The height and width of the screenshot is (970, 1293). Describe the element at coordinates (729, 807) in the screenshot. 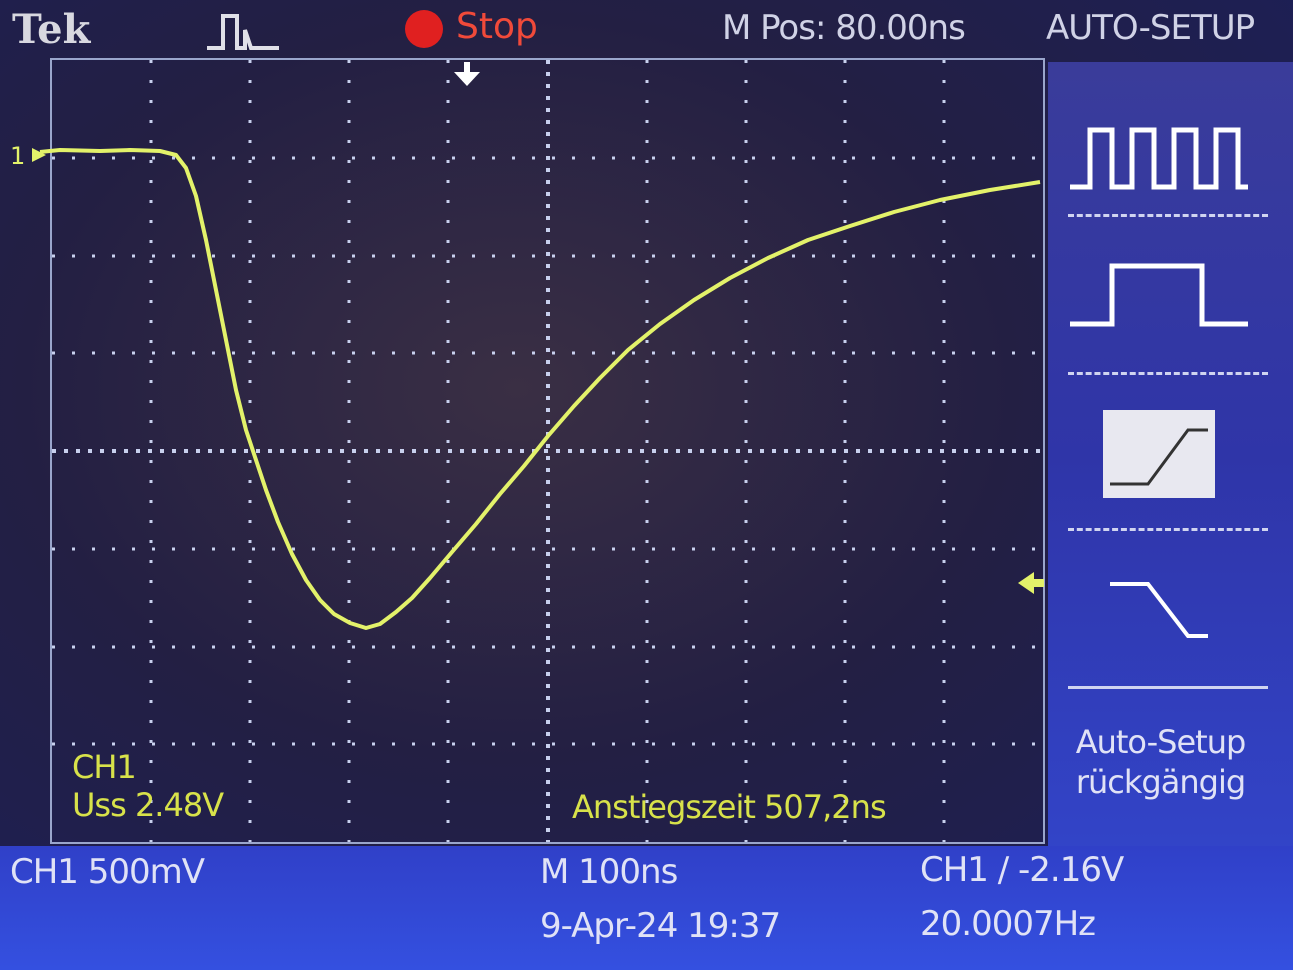

I see `rise-time-value: Anstiegszeit 507,2ns` at that location.